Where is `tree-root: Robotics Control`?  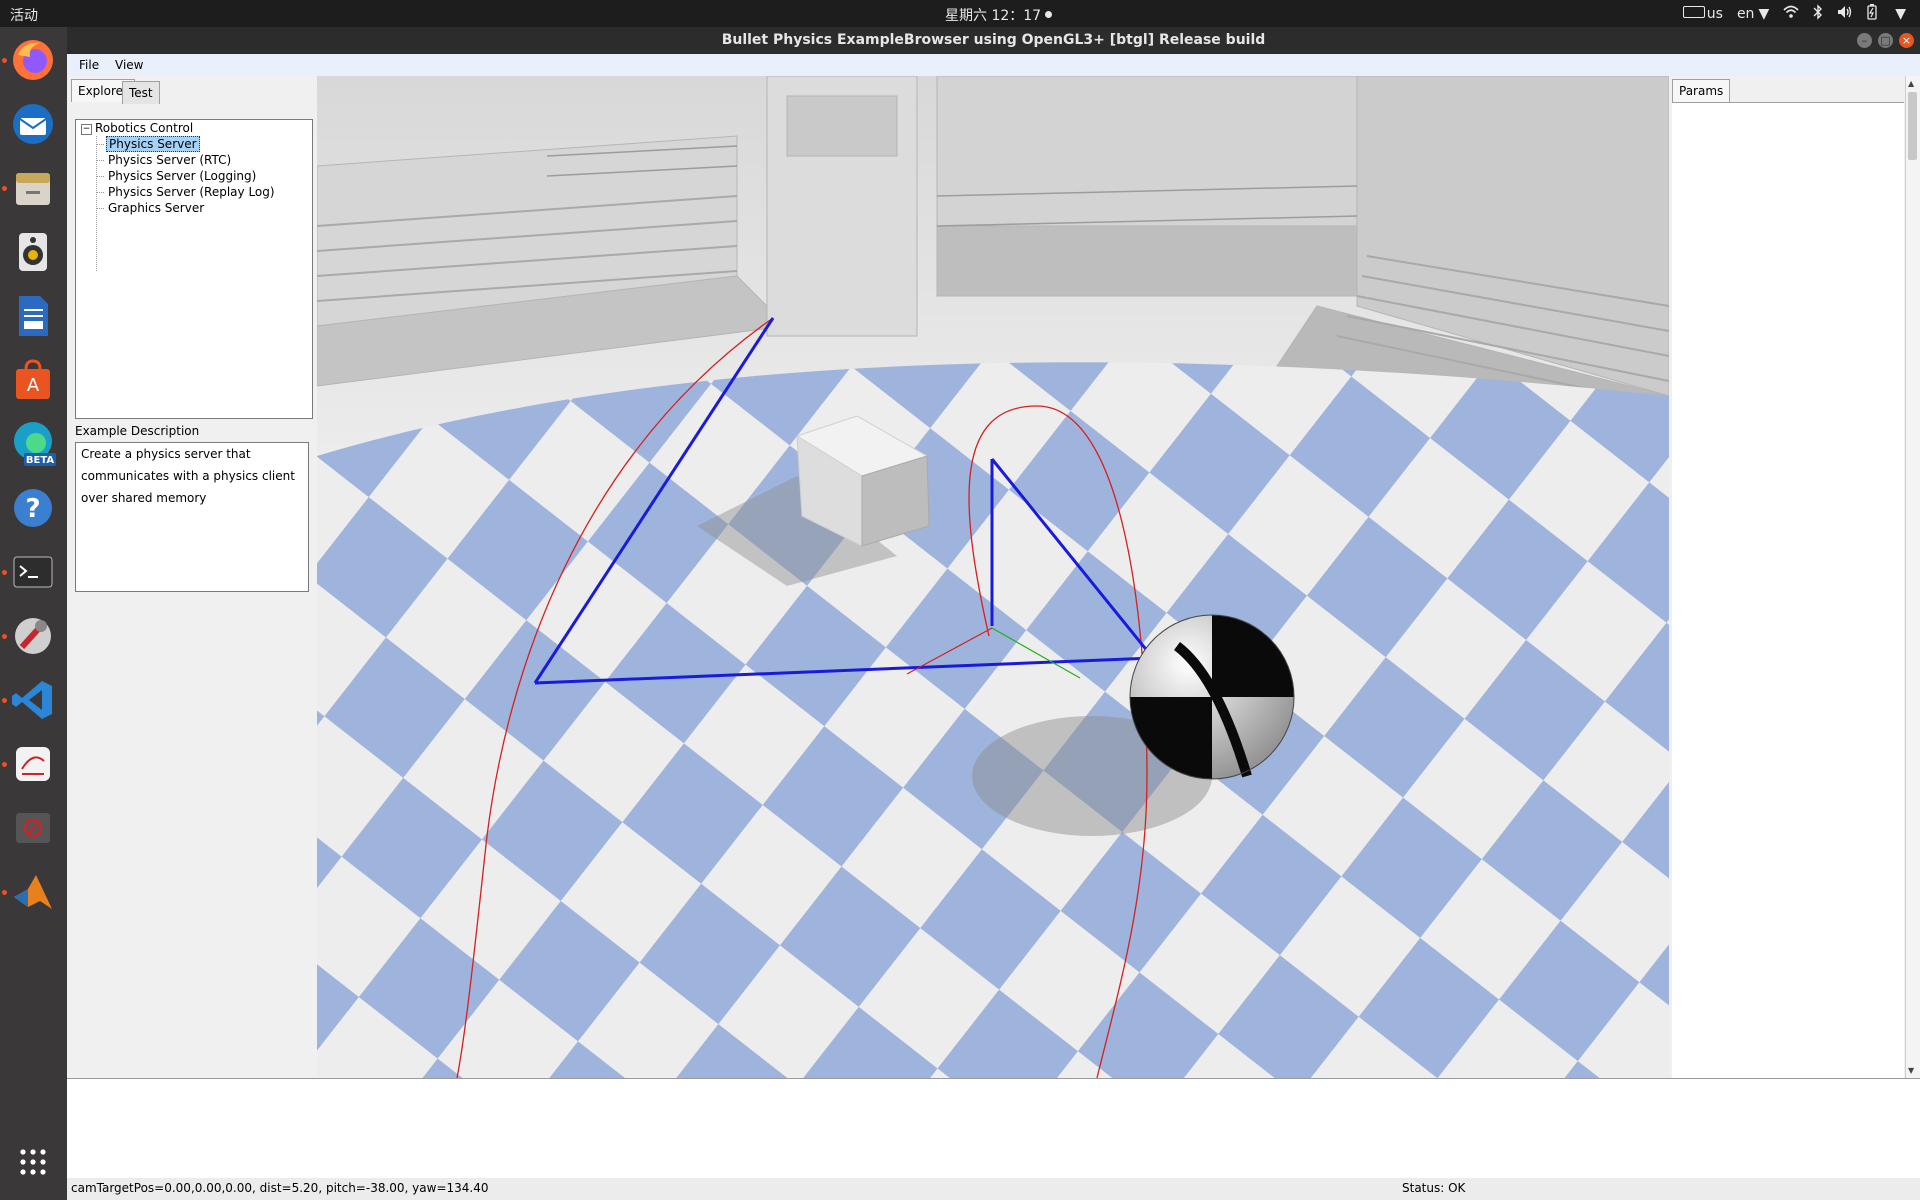
tree-root: Robotics Control is located at coordinates (144, 128).